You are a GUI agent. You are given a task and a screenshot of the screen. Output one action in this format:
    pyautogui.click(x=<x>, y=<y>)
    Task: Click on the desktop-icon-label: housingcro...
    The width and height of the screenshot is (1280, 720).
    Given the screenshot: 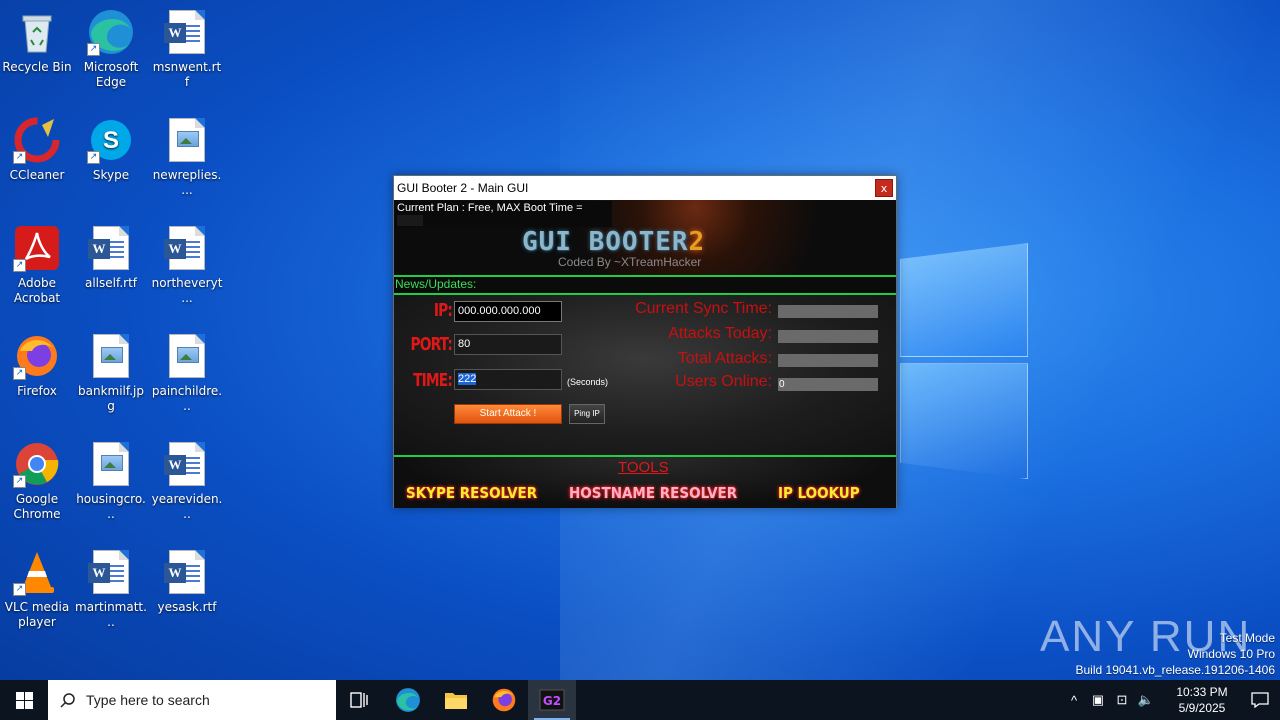 What is the action you would take?
    pyautogui.click(x=111, y=506)
    